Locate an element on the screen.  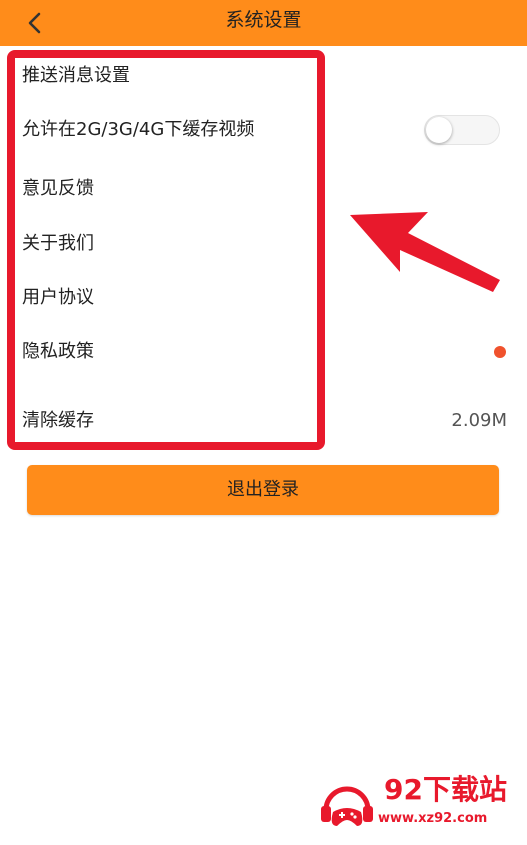
about-us-item: 关于我们 is located at coordinates (263, 244).